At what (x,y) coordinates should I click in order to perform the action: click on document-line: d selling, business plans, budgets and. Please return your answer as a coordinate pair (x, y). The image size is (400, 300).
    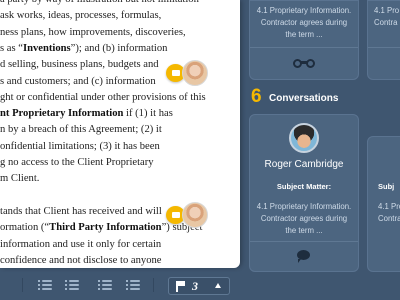
    Looking at the image, I should click on (79, 65).